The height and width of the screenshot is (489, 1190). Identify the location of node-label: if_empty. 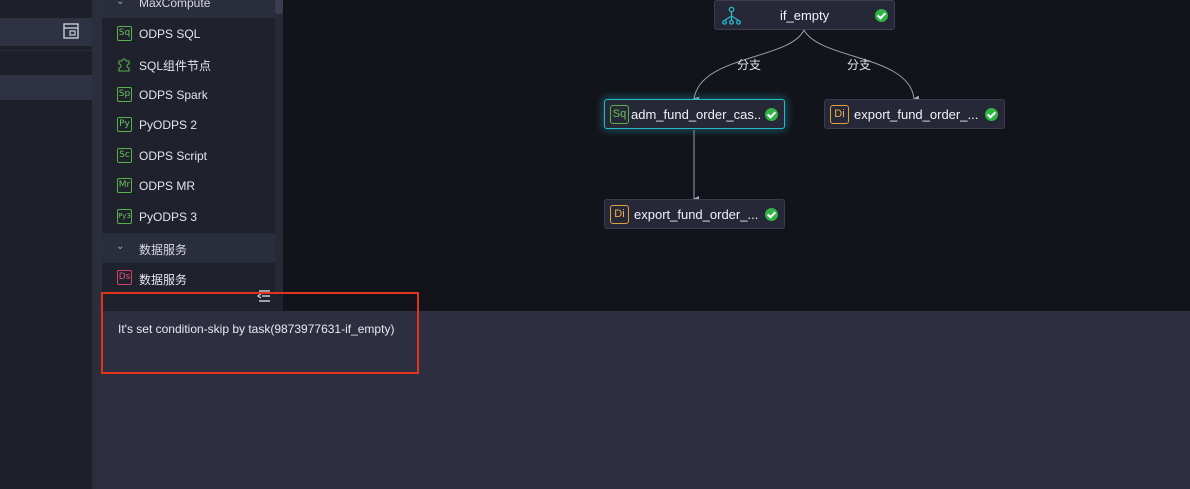
(805, 15).